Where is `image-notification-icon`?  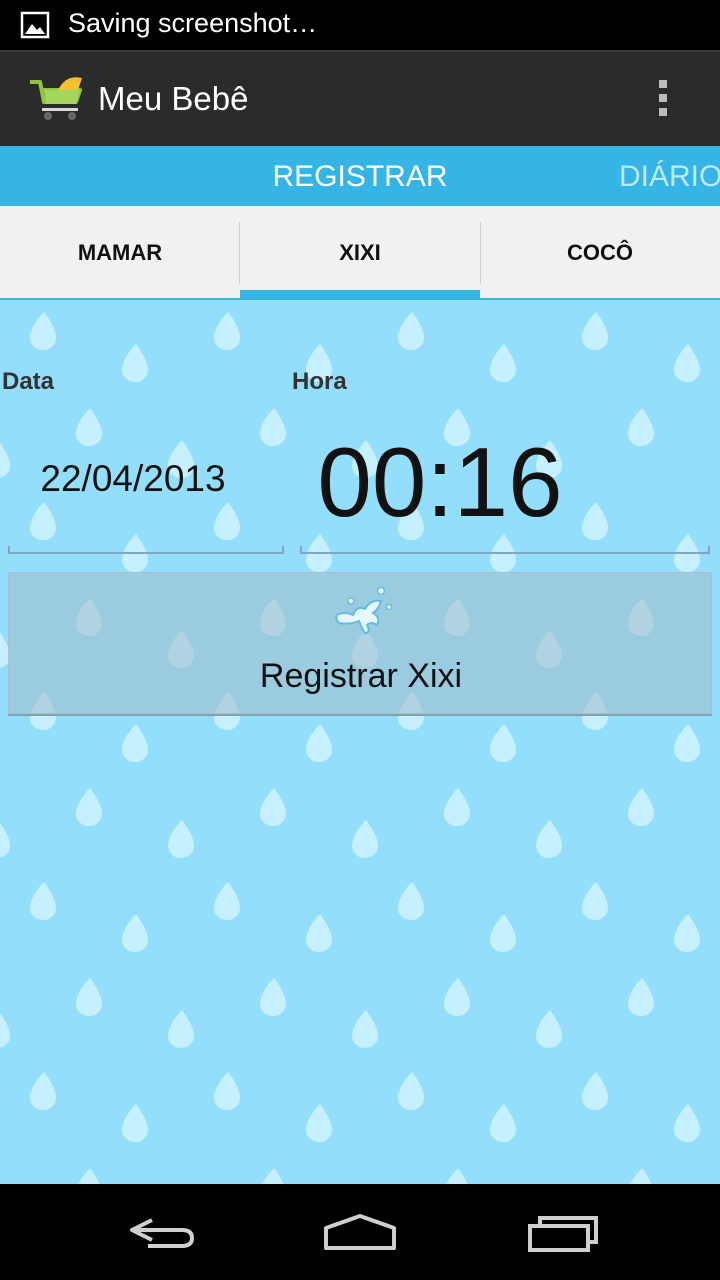
image-notification-icon is located at coordinates (35, 25).